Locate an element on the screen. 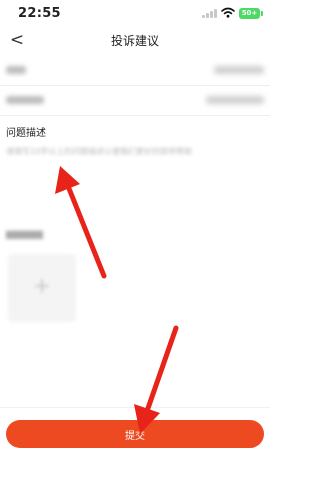 The width and height of the screenshot is (320, 480). divider is located at coordinates (135, 407).